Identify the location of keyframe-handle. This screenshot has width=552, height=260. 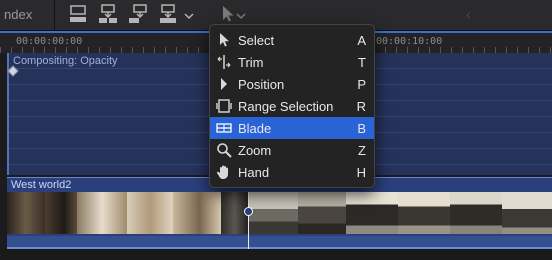
(13, 71).